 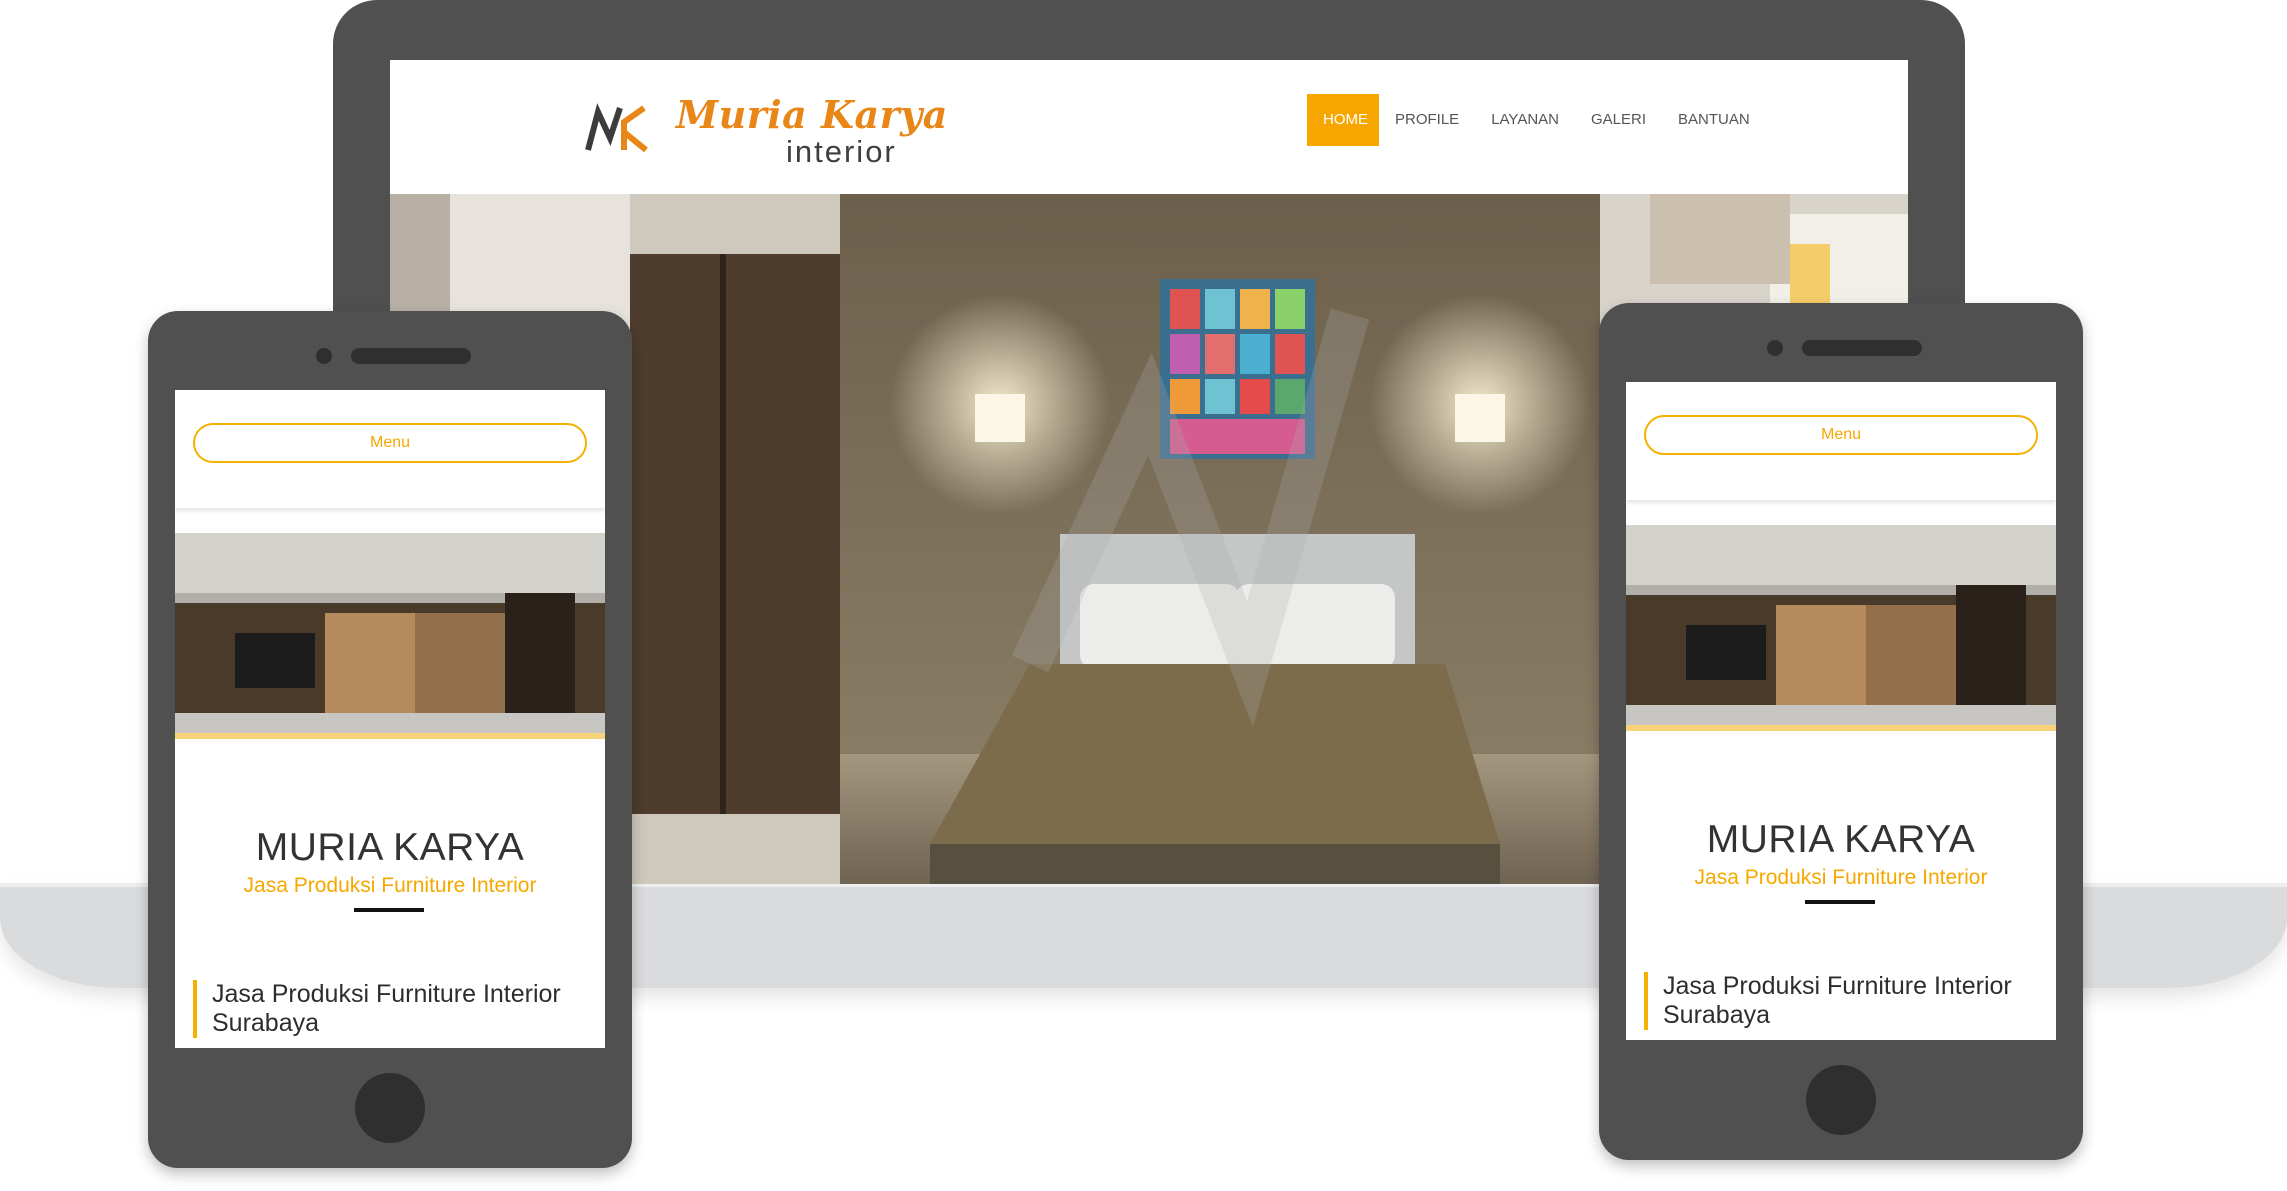 I want to click on mk-logo-icon, so click(x=616, y=128).